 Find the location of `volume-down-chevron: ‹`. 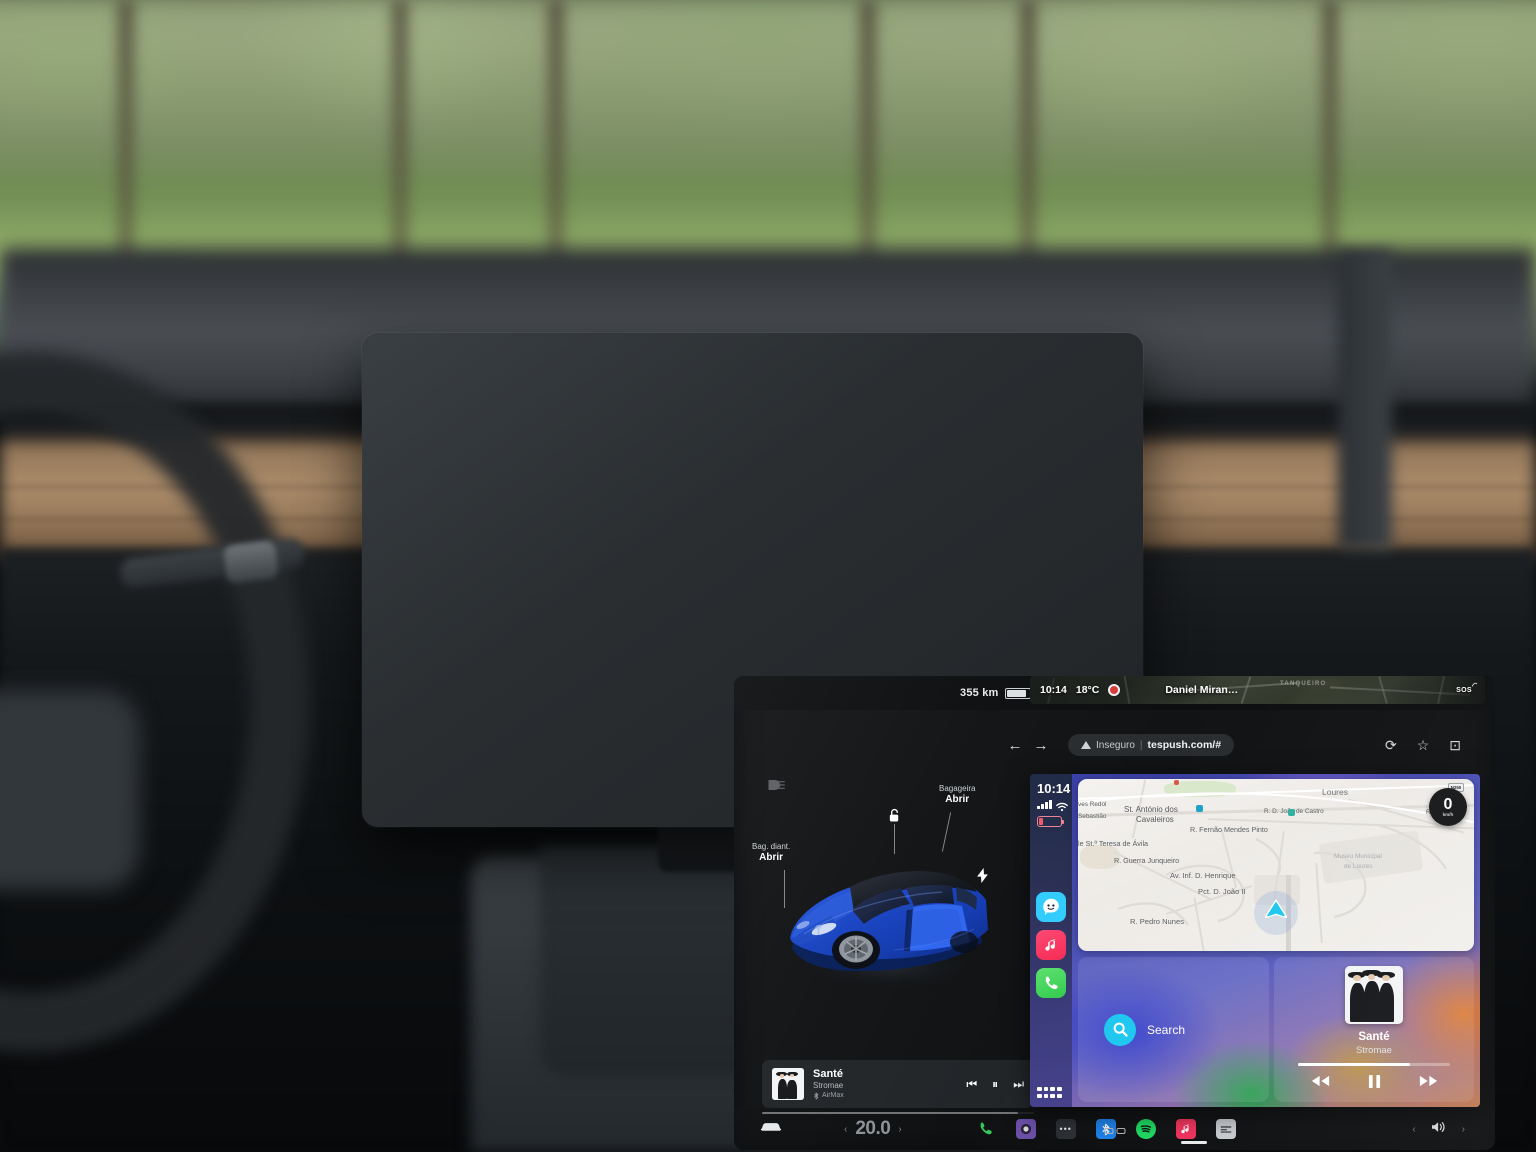

volume-down-chevron: ‹ is located at coordinates (1413, 1129).